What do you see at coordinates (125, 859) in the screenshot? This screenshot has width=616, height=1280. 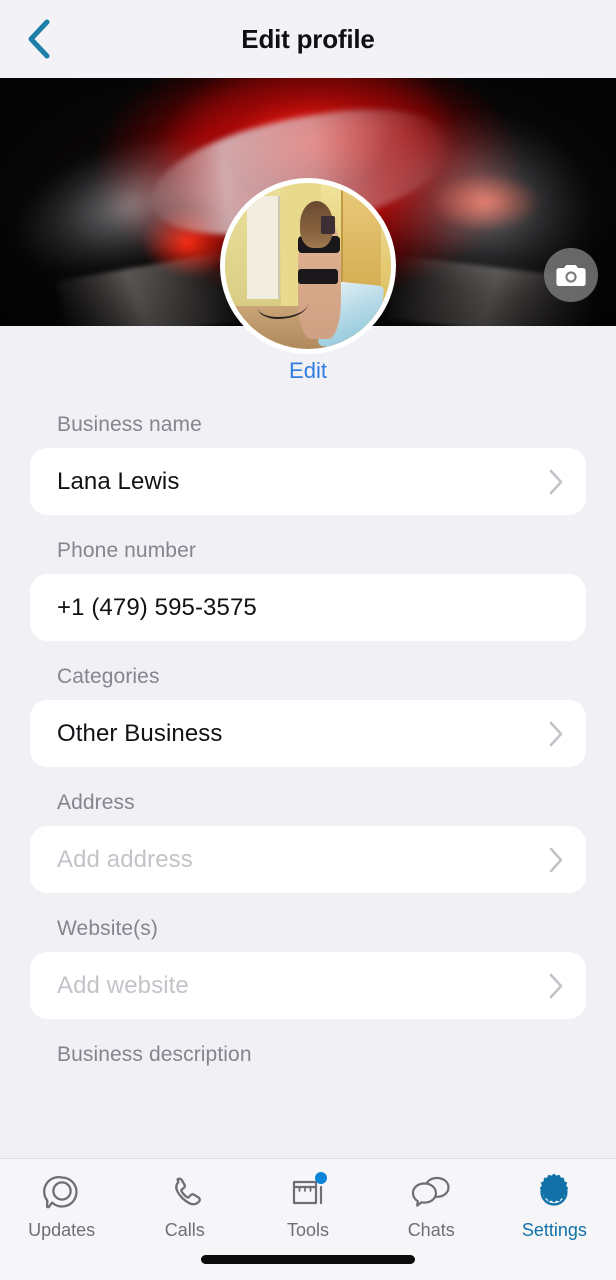 I see `address-placeholder: Add address` at bounding box center [125, 859].